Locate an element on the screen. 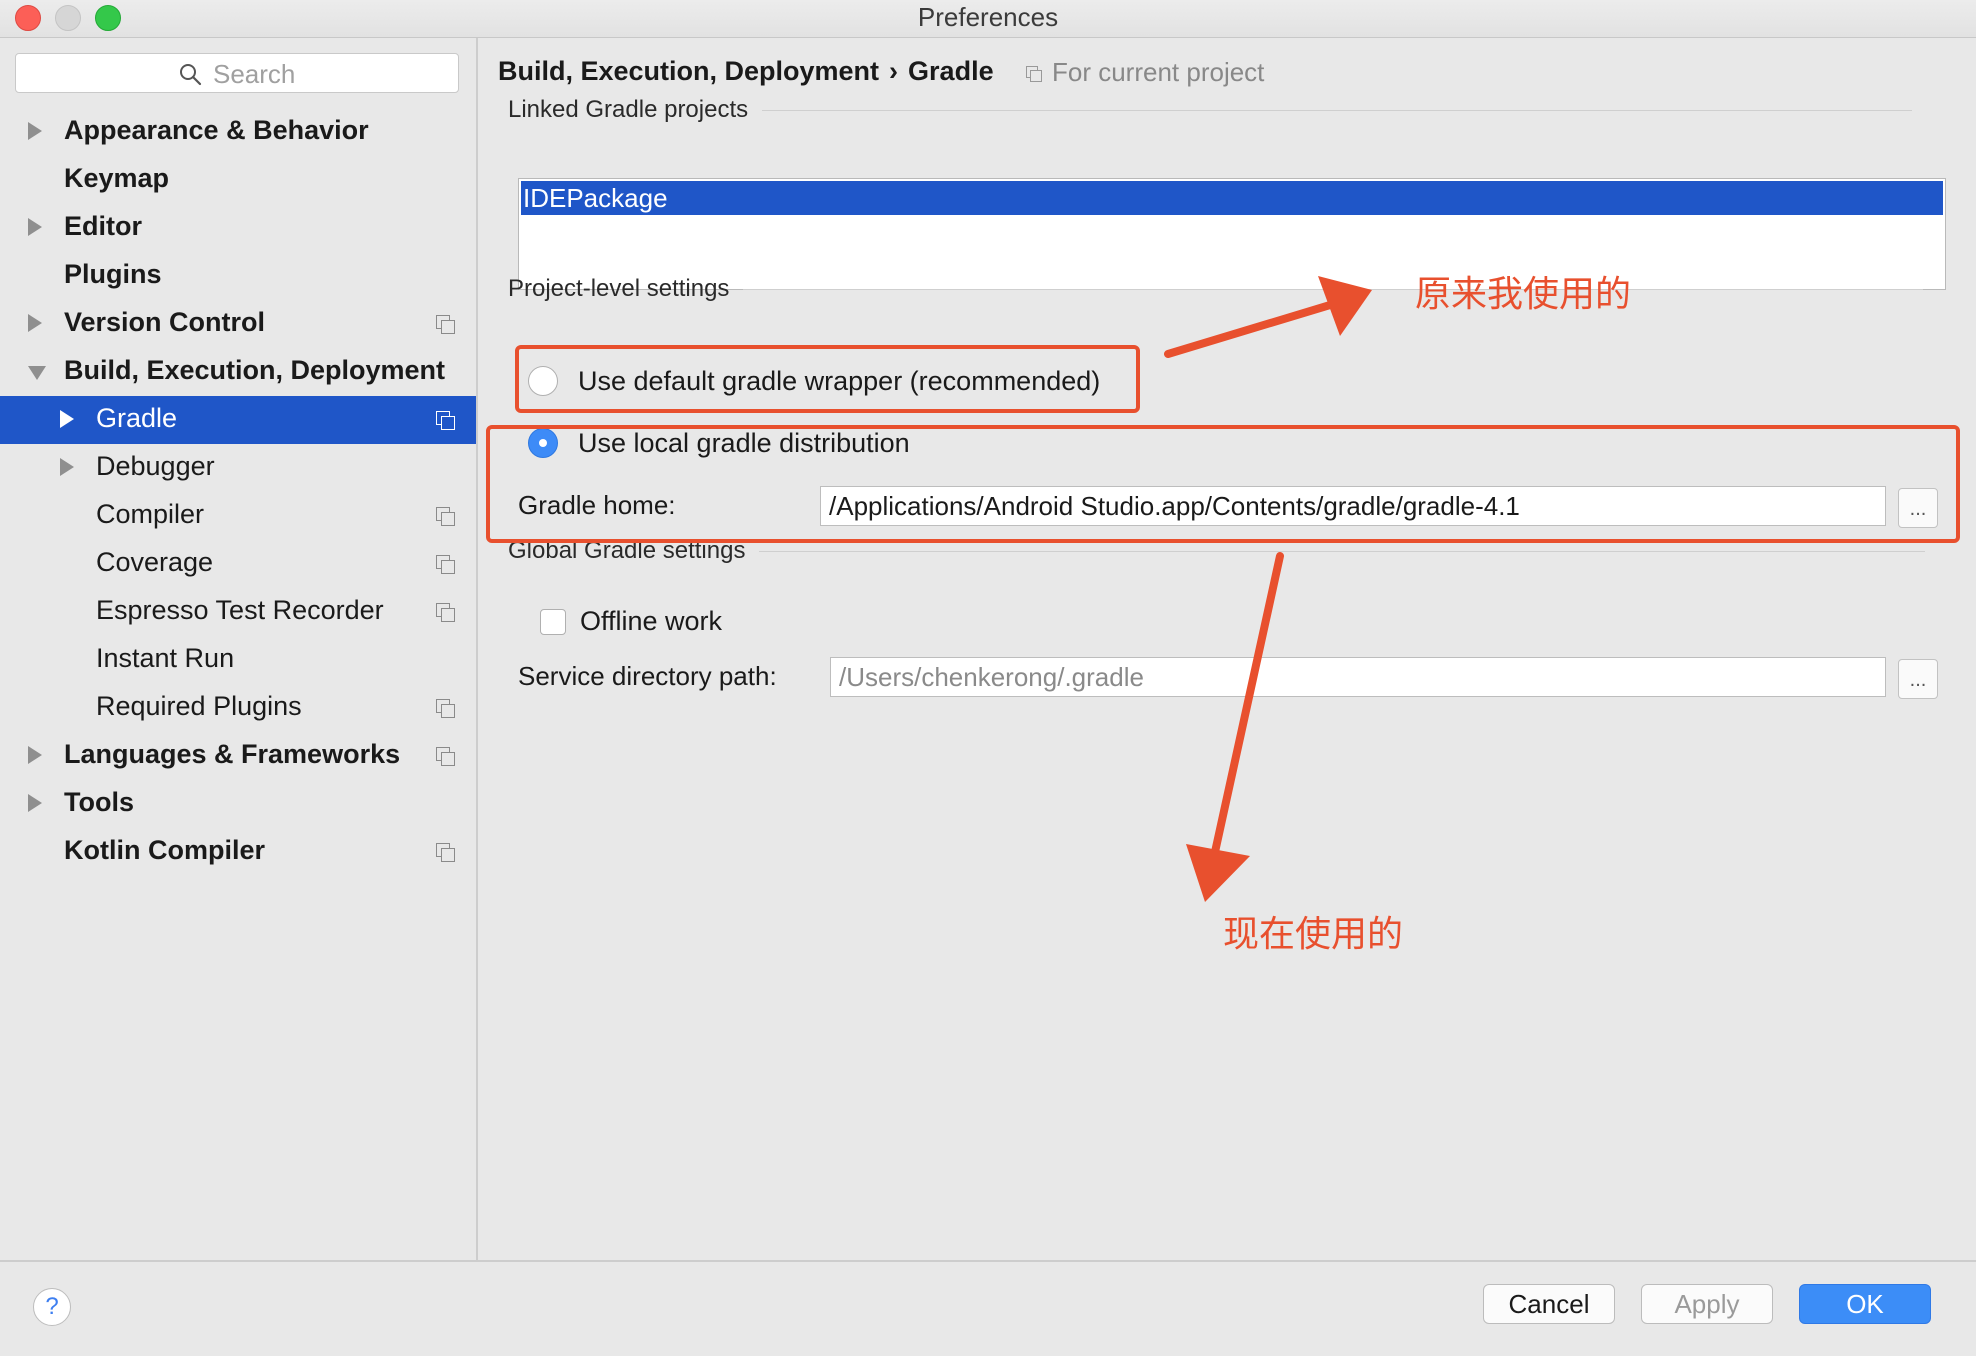 The image size is (1976, 1356). scope-label: For current project is located at coordinates (1158, 72).